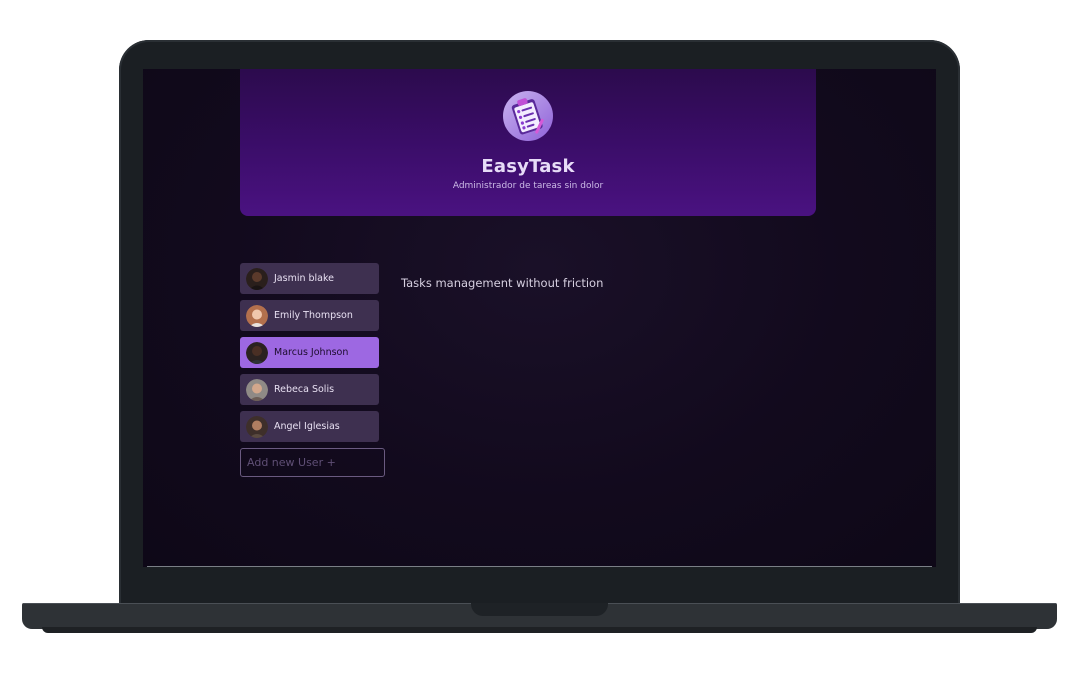 This screenshot has height=680, width=1080. Describe the element at coordinates (502, 283) in the screenshot. I see `main-message: Tasks management without friction` at that location.